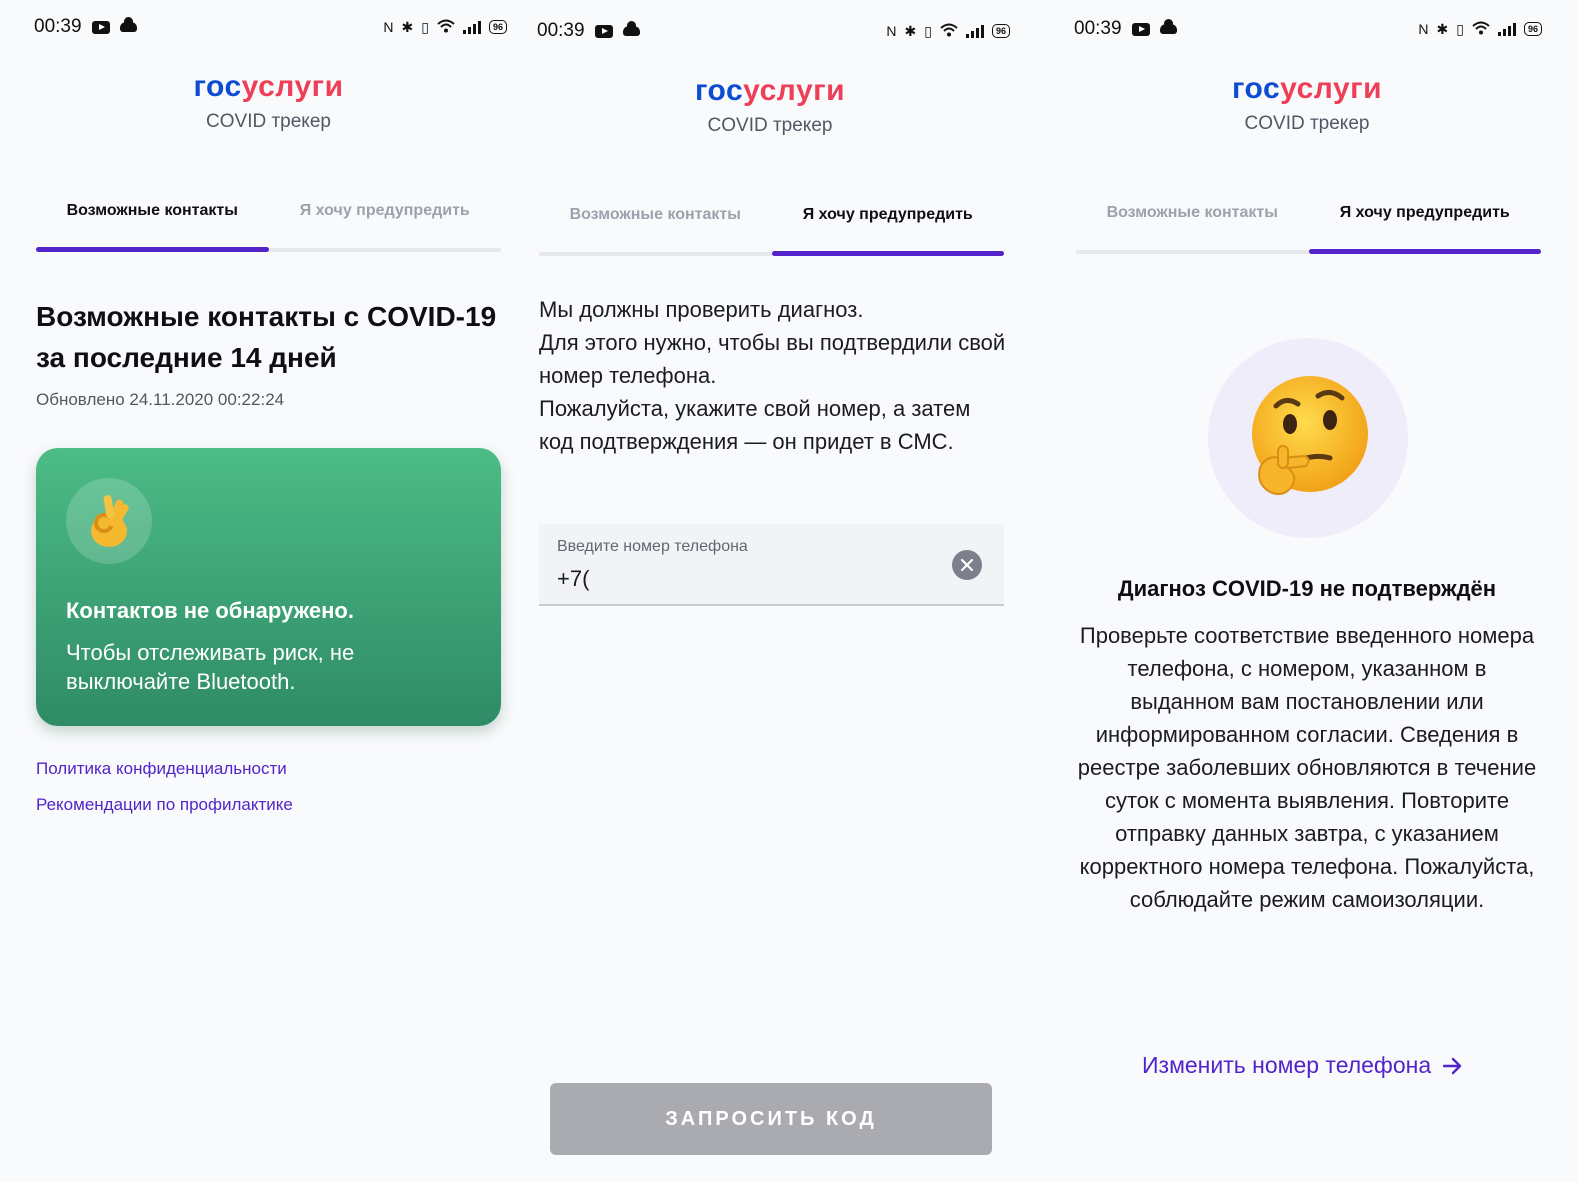 The image size is (1578, 1182). What do you see at coordinates (701, 309) in the screenshot?
I see `instructions-line-1: Мы должны проверить диагноз.` at bounding box center [701, 309].